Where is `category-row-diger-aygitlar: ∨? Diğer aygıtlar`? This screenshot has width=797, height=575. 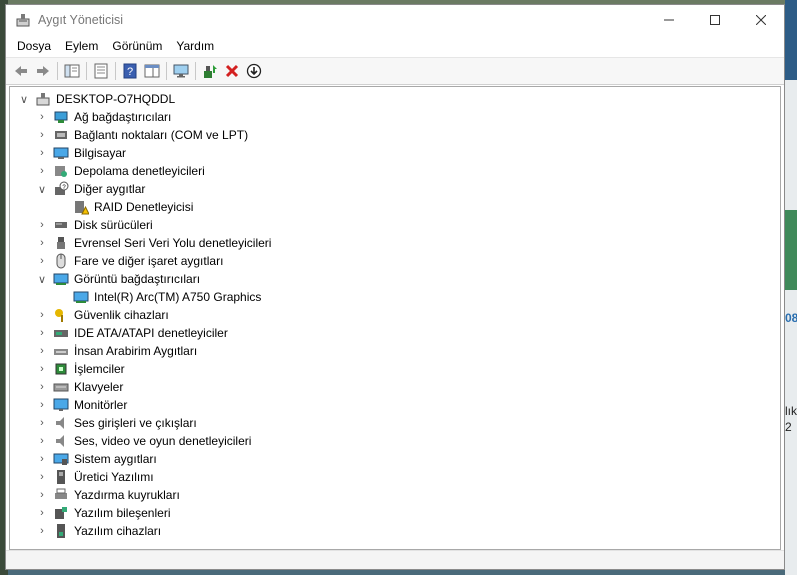 category-row-diger-aygitlar: ∨? Diğer aygıtlar is located at coordinates (90, 189).